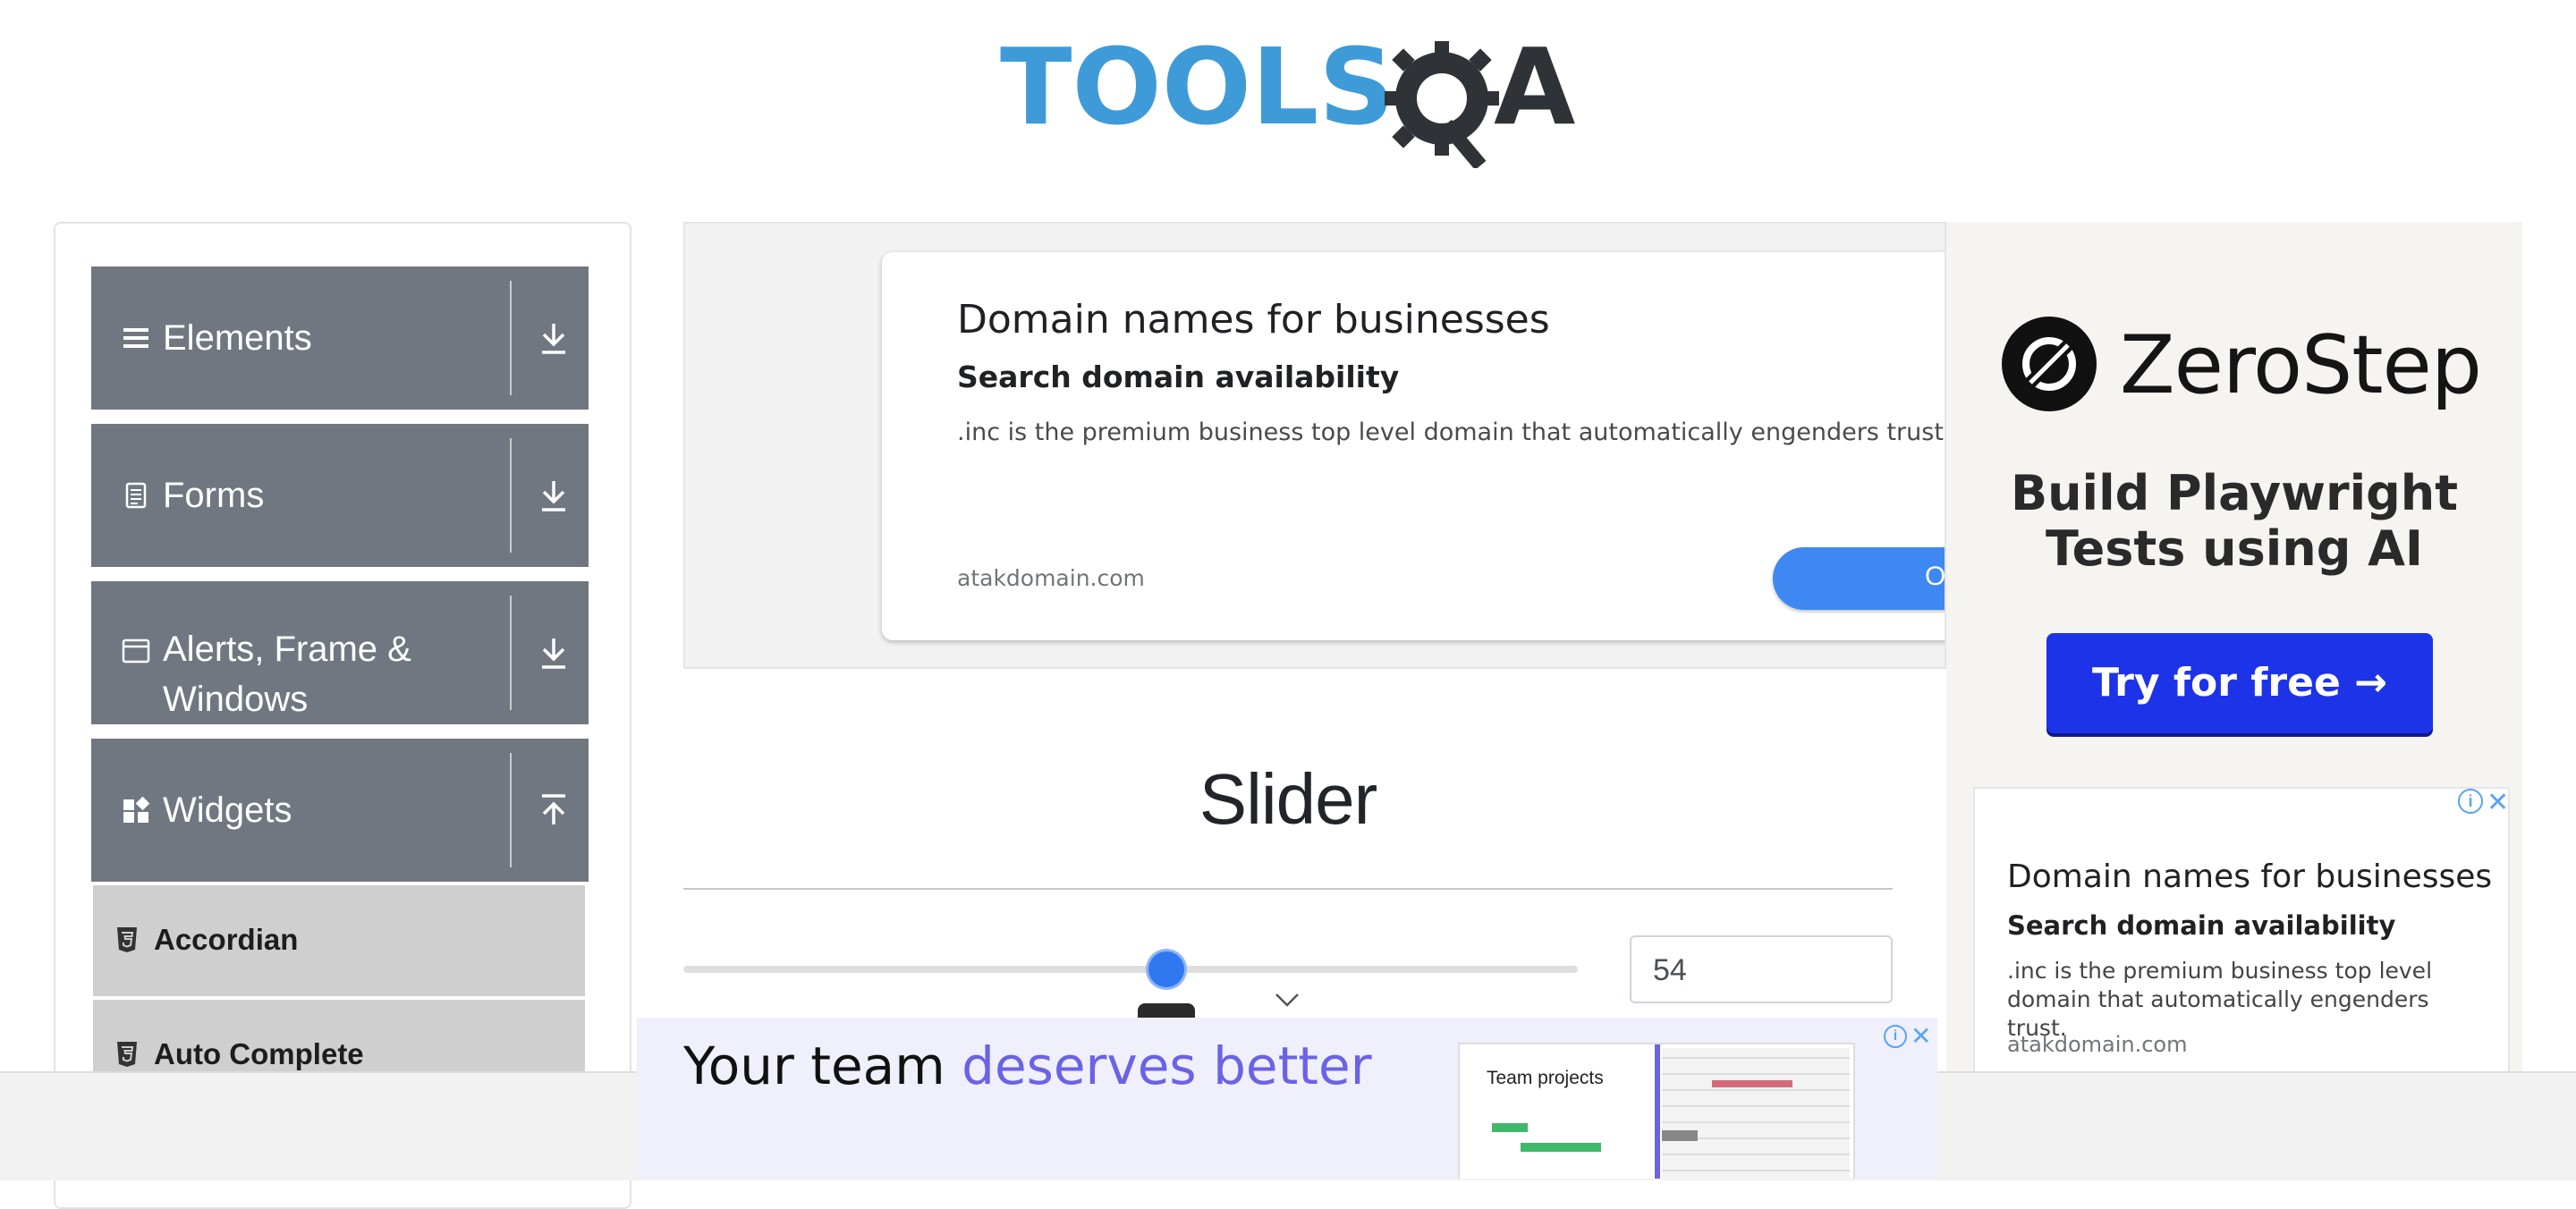 The height and width of the screenshot is (1209, 2576). I want to click on sidebar-group-label: Alerts, Frame &, so click(287, 649).